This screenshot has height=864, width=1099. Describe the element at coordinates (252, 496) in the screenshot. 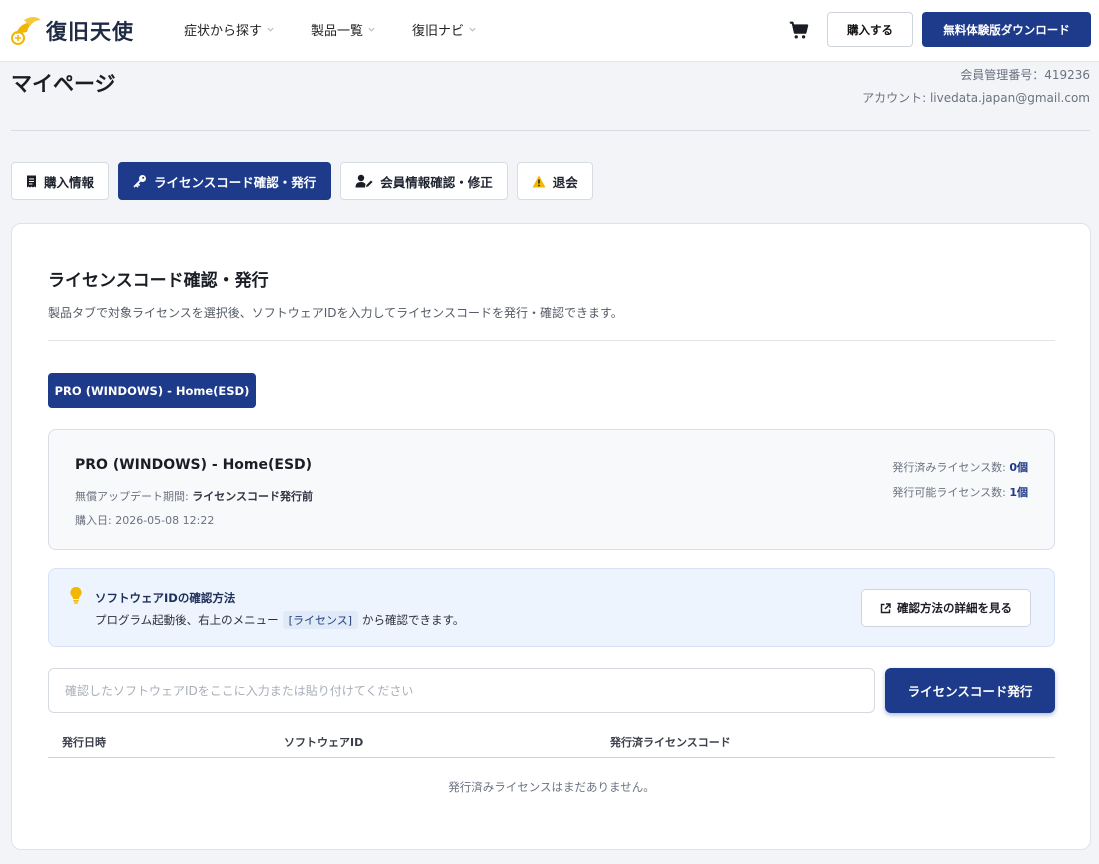

I see `update-period-value: ライセンスコード発行前` at that location.